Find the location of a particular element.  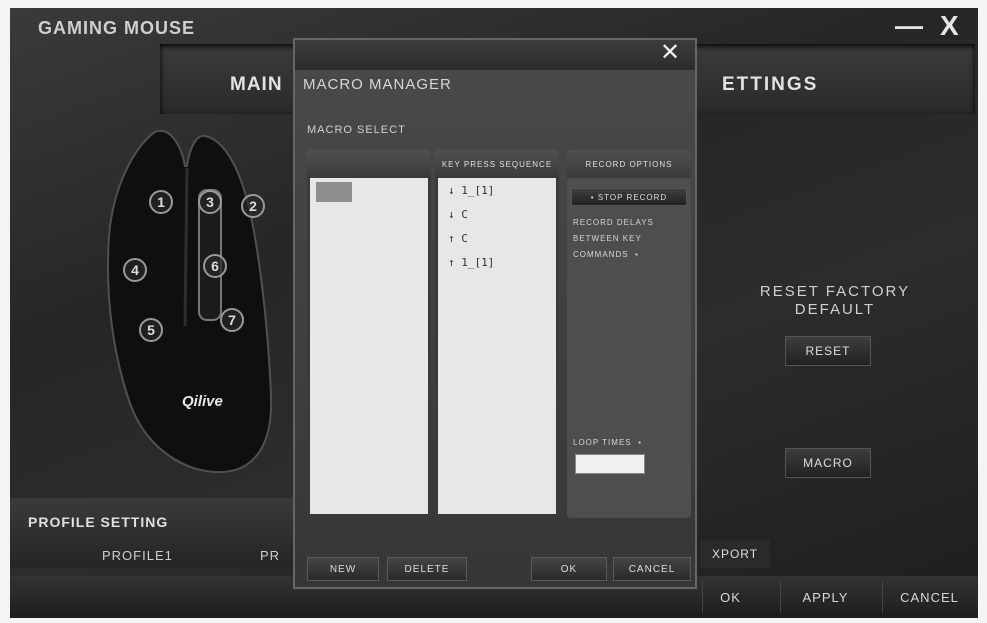

macro-list is located at coordinates (369, 346).